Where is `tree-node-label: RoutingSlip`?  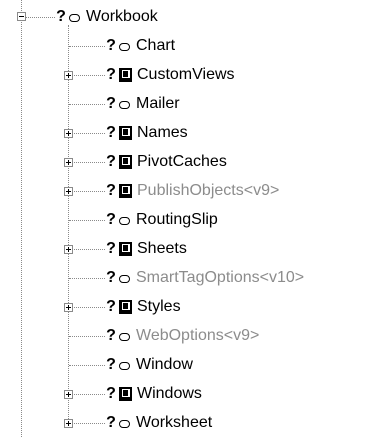
tree-node-label: RoutingSlip is located at coordinates (177, 219).